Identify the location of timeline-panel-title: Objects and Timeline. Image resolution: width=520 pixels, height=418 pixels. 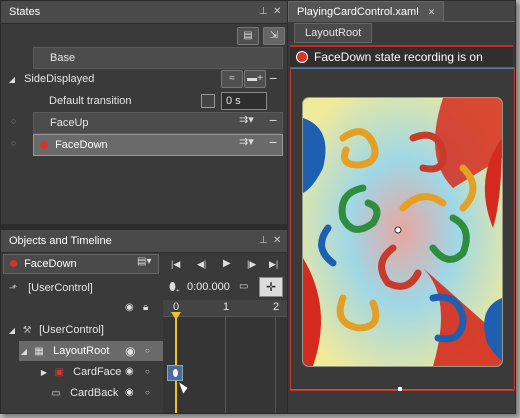
(60, 241).